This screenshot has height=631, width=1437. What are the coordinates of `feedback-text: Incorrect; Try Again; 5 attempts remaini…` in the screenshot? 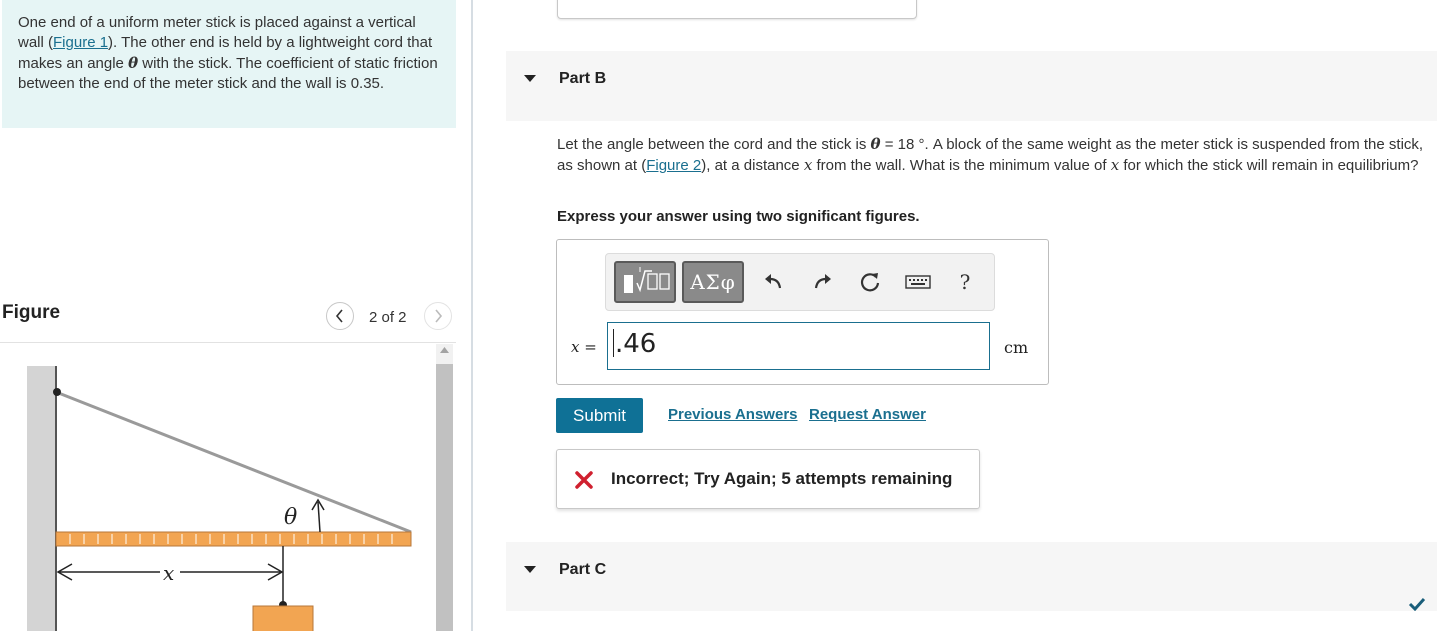 It's located at (782, 478).